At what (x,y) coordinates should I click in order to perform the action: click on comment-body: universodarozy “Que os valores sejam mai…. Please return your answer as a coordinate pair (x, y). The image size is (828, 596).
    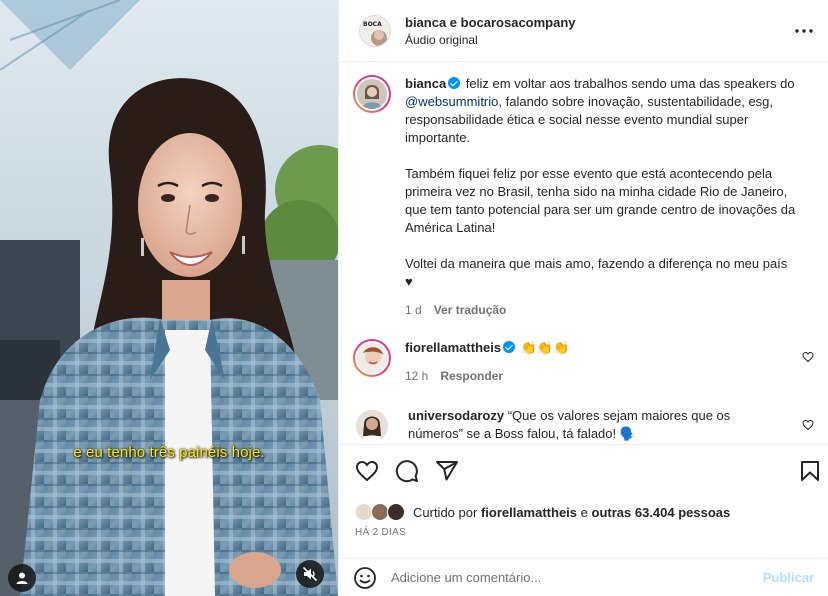
    Looking at the image, I should click on (598, 425).